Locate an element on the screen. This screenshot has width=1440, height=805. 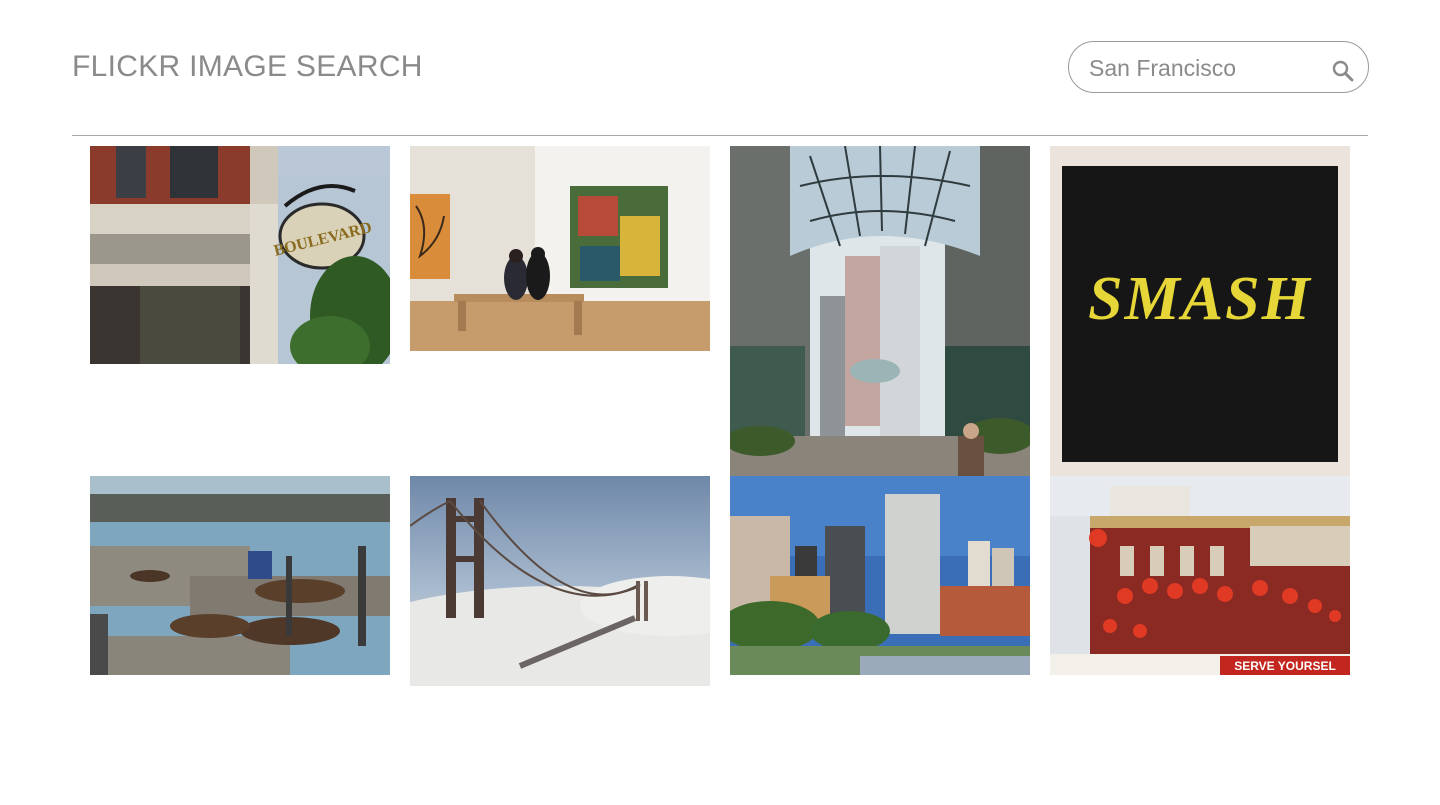
photo-pier-39-sea-lions is located at coordinates (240, 575).